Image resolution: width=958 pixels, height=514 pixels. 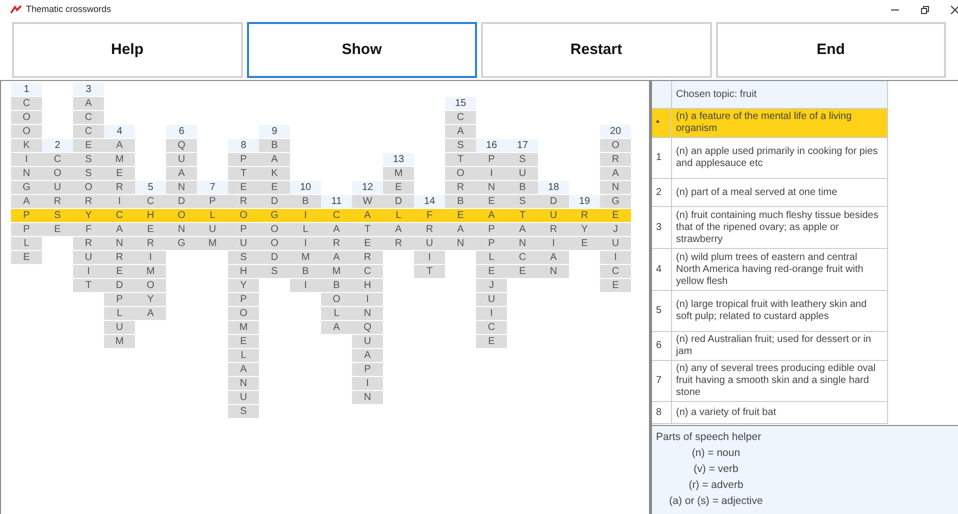 I want to click on restore-icon, so click(x=925, y=10).